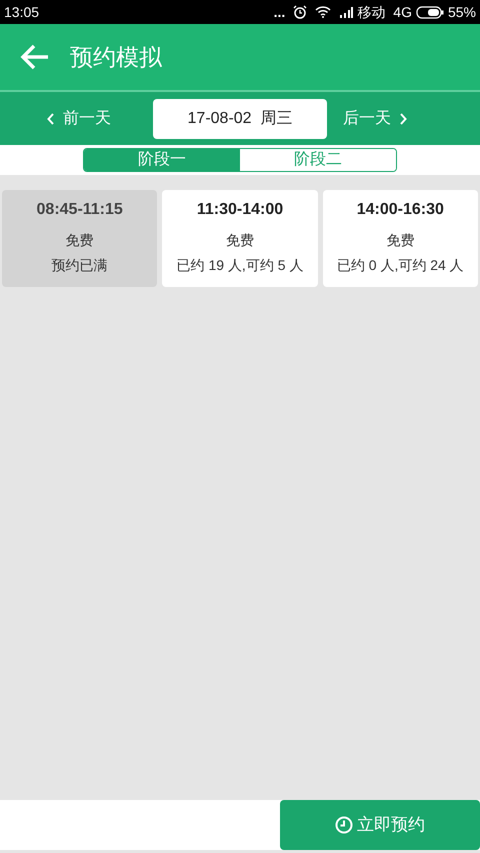 The image size is (480, 853). What do you see at coordinates (371, 12) in the screenshot?
I see `carrier-label: 移动` at bounding box center [371, 12].